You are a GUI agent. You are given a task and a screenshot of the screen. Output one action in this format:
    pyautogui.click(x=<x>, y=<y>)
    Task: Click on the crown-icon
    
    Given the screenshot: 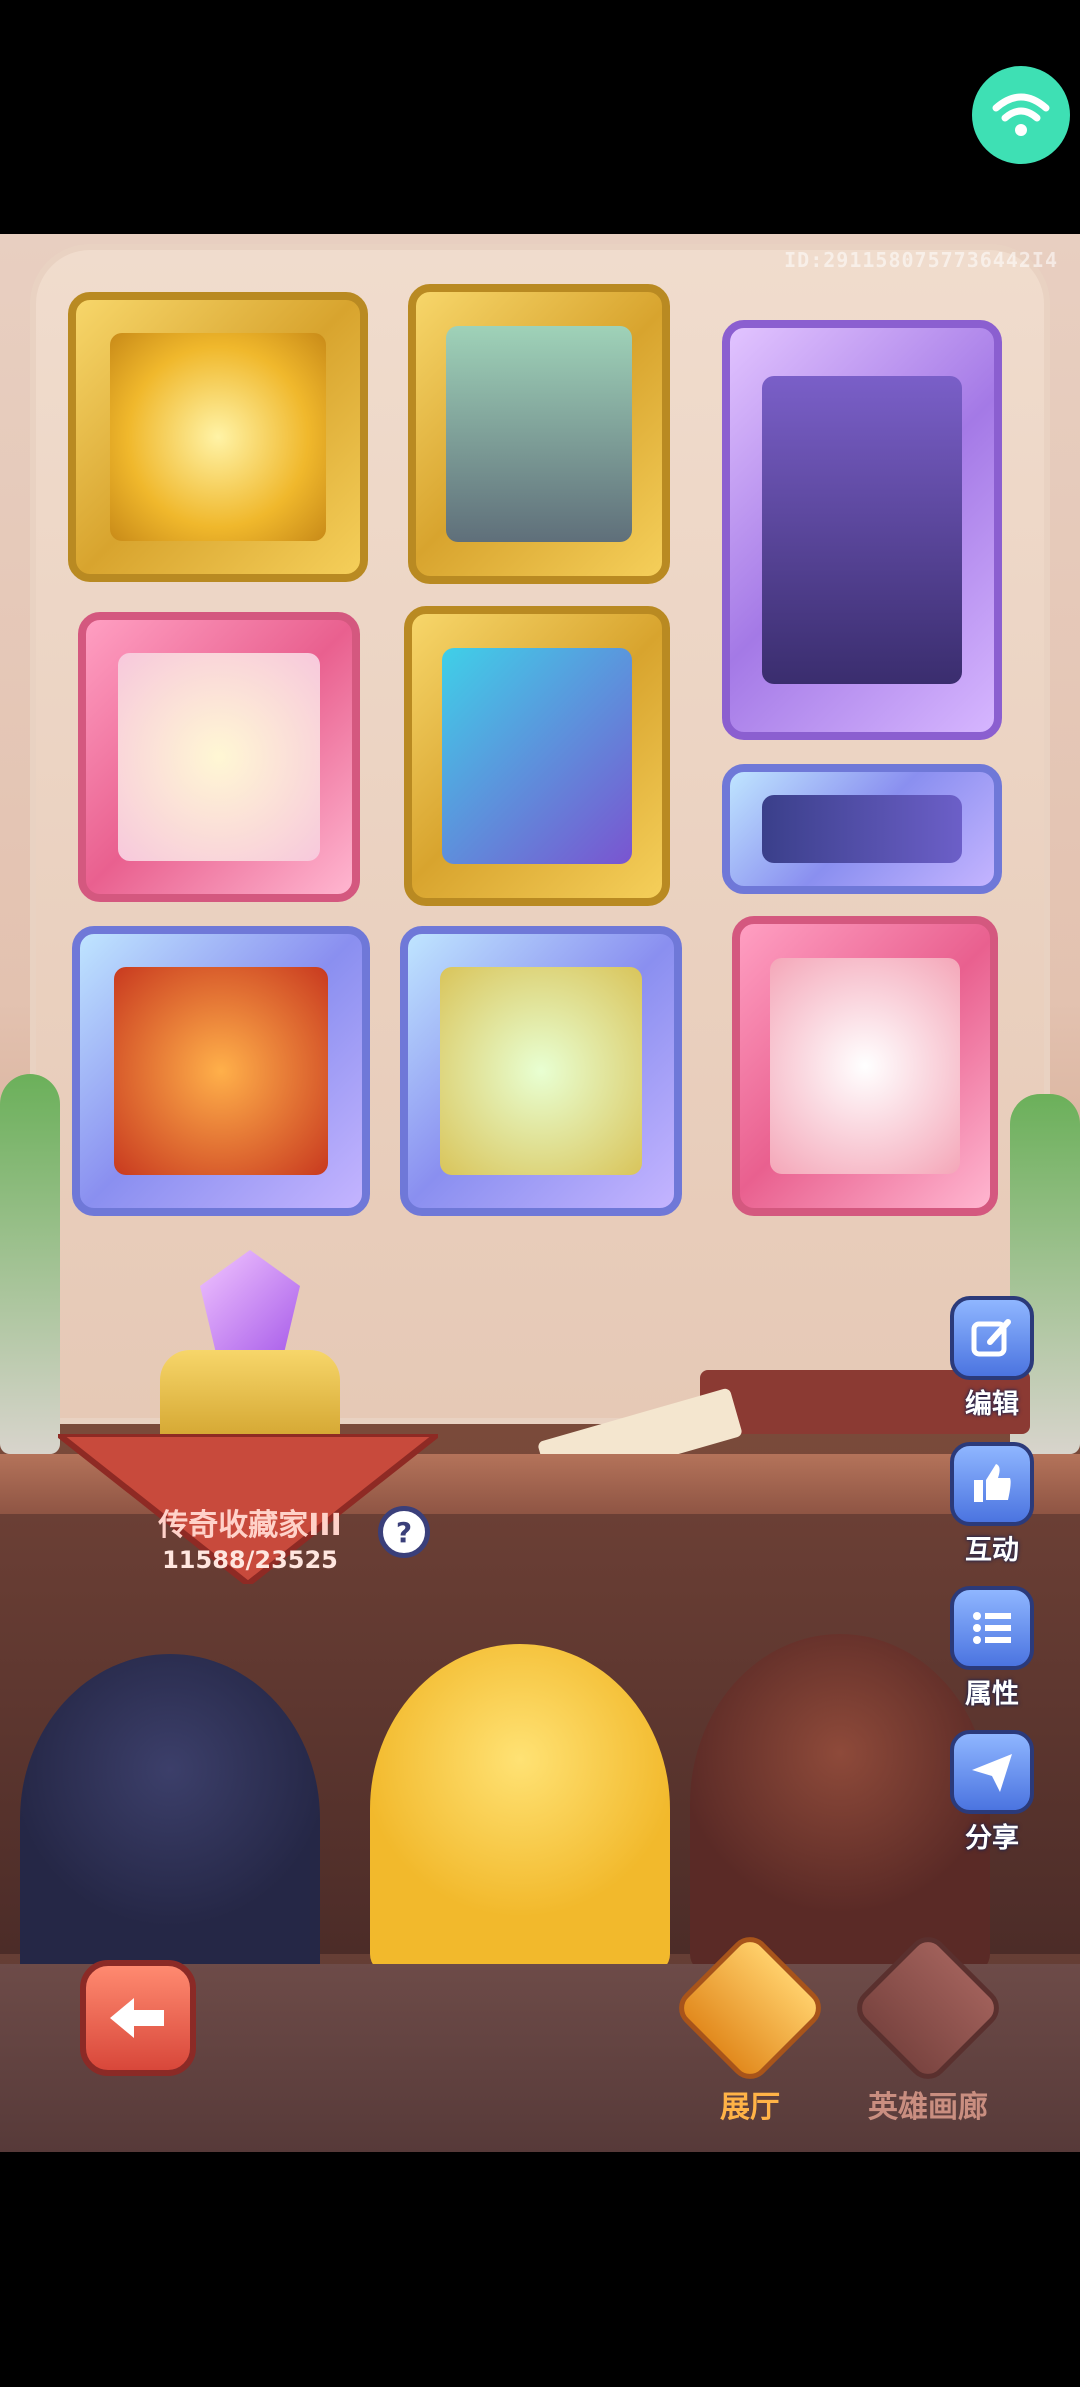 What is the action you would take?
    pyautogui.click(x=928, y=2008)
    